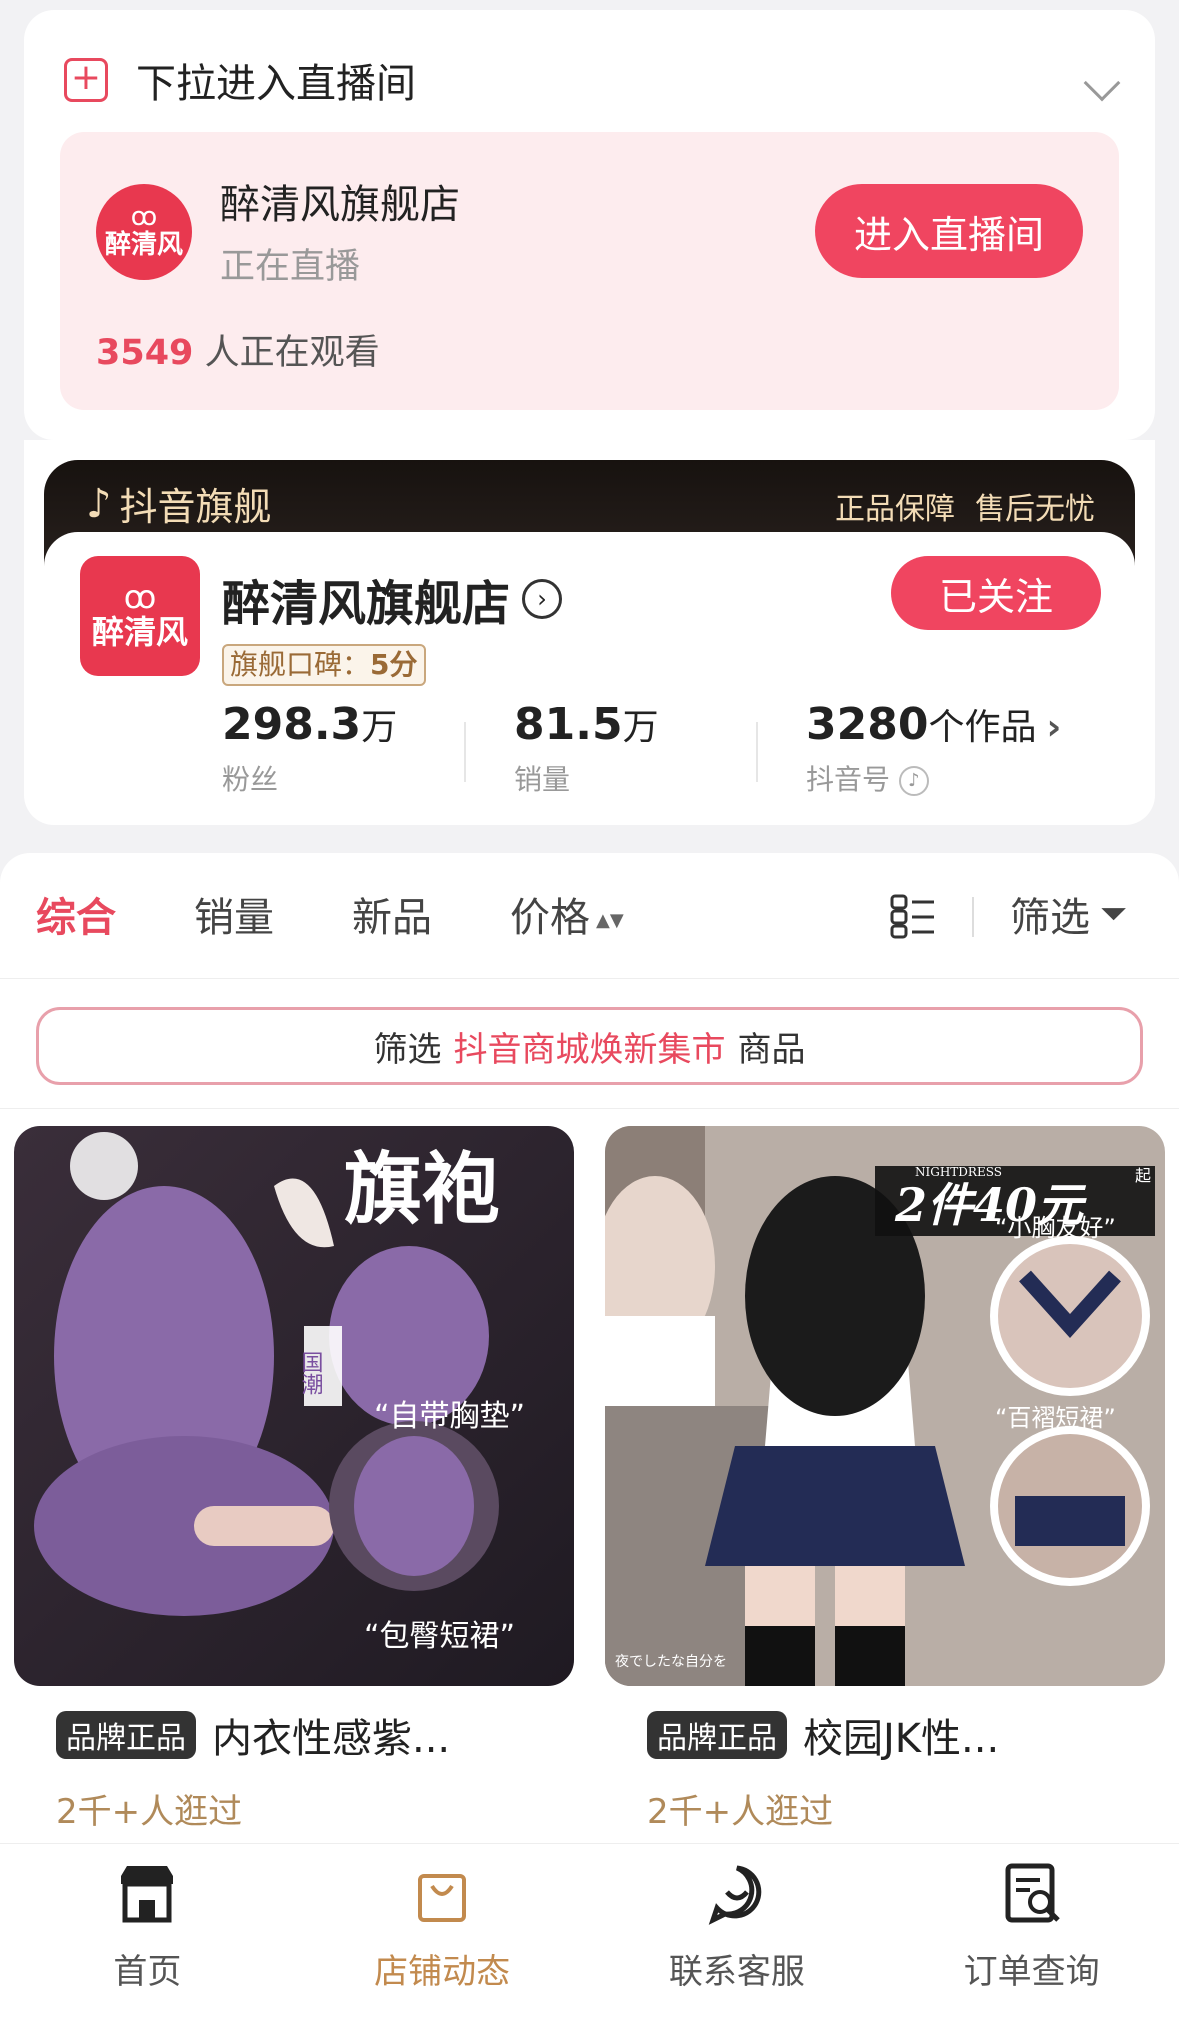 Image resolution: width=1179 pixels, height=2033 pixels. What do you see at coordinates (234, 914) in the screenshot?
I see `tab-sales: 销量` at bounding box center [234, 914].